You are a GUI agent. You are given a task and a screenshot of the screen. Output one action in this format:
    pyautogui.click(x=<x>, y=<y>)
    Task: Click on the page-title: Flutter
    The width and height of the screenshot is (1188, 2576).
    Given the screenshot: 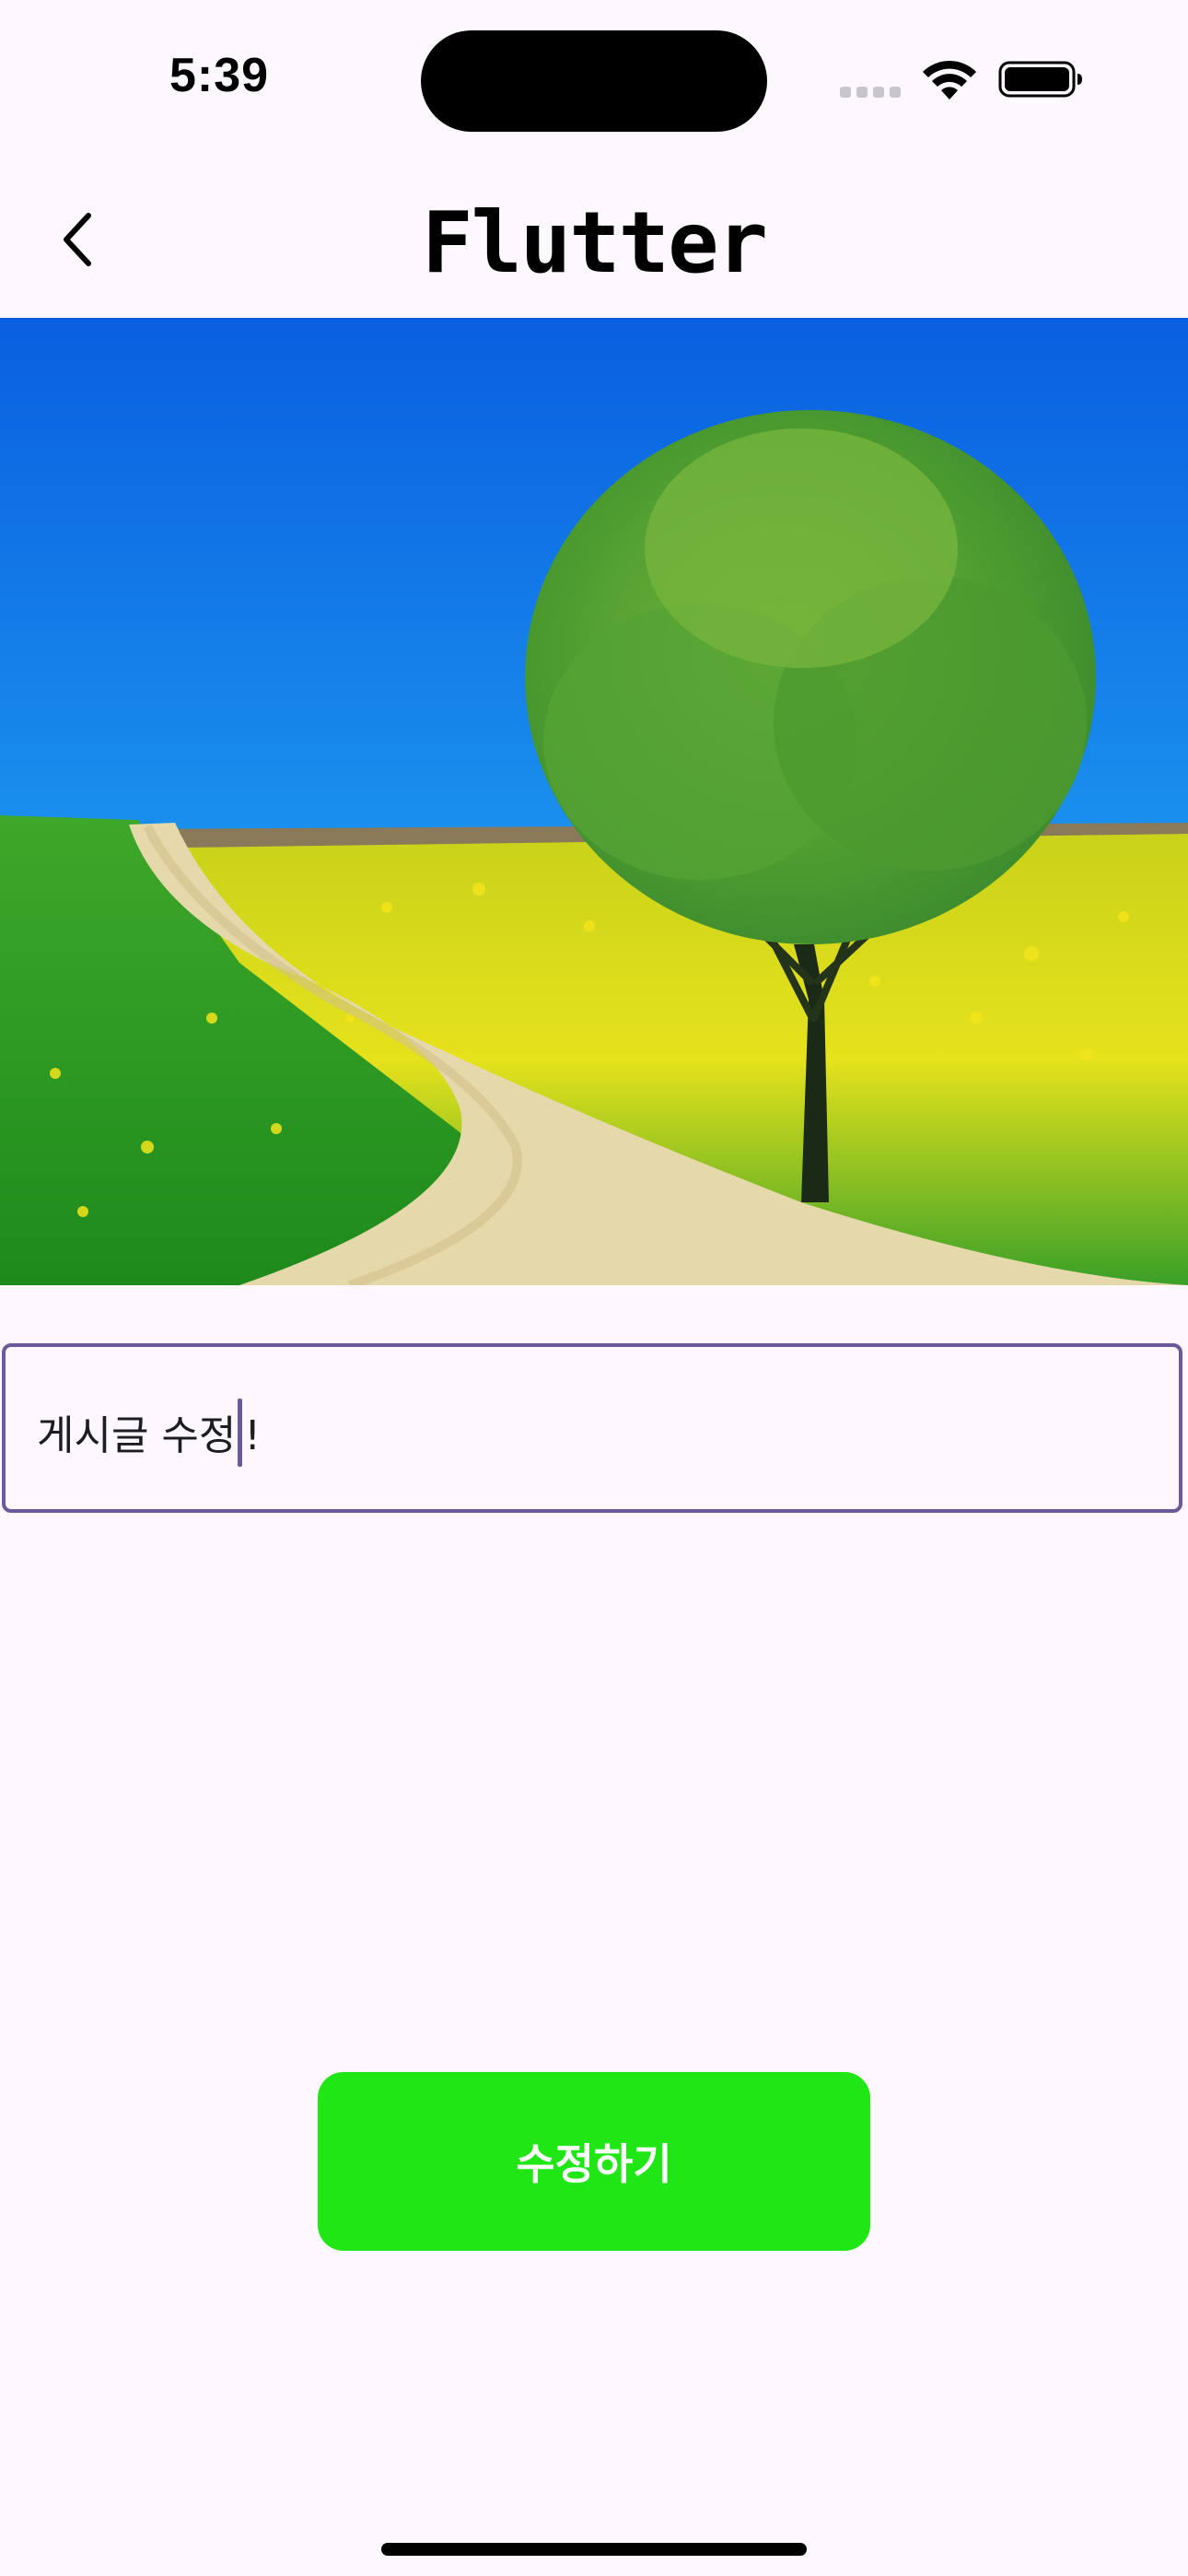 What is the action you would take?
    pyautogui.click(x=595, y=243)
    